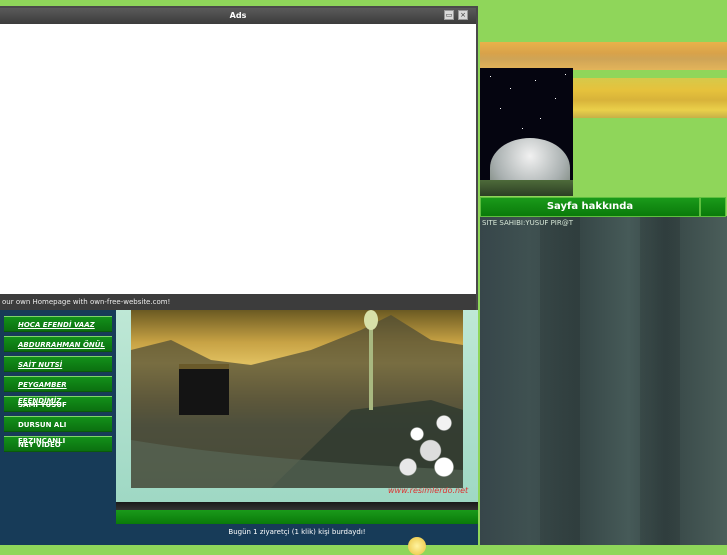 This screenshot has width=727, height=555. What do you see at coordinates (58, 404) in the screenshot?
I see `menu-item-sami-yusuf: SAMI YUSUF` at bounding box center [58, 404].